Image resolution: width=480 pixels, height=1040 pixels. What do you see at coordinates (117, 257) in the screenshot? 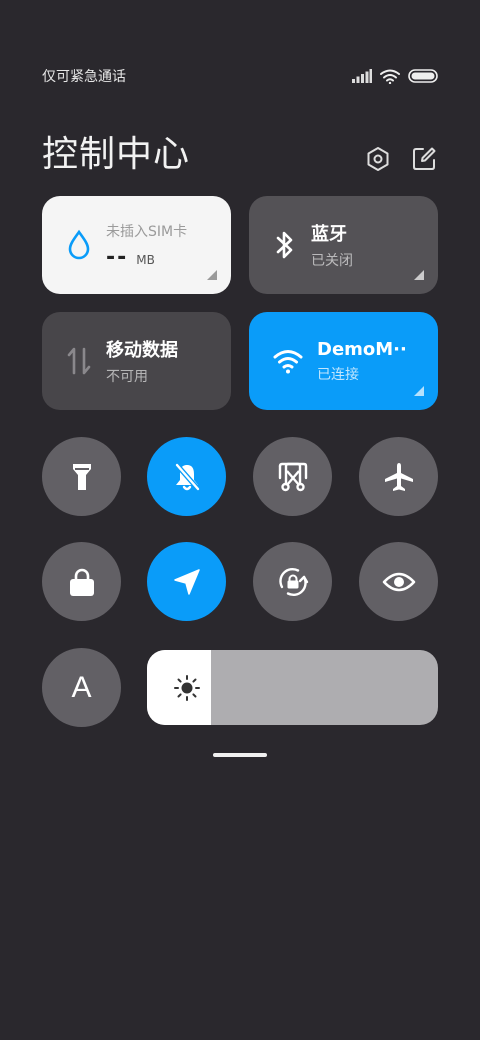
I see `sim-usage-value: --` at bounding box center [117, 257].